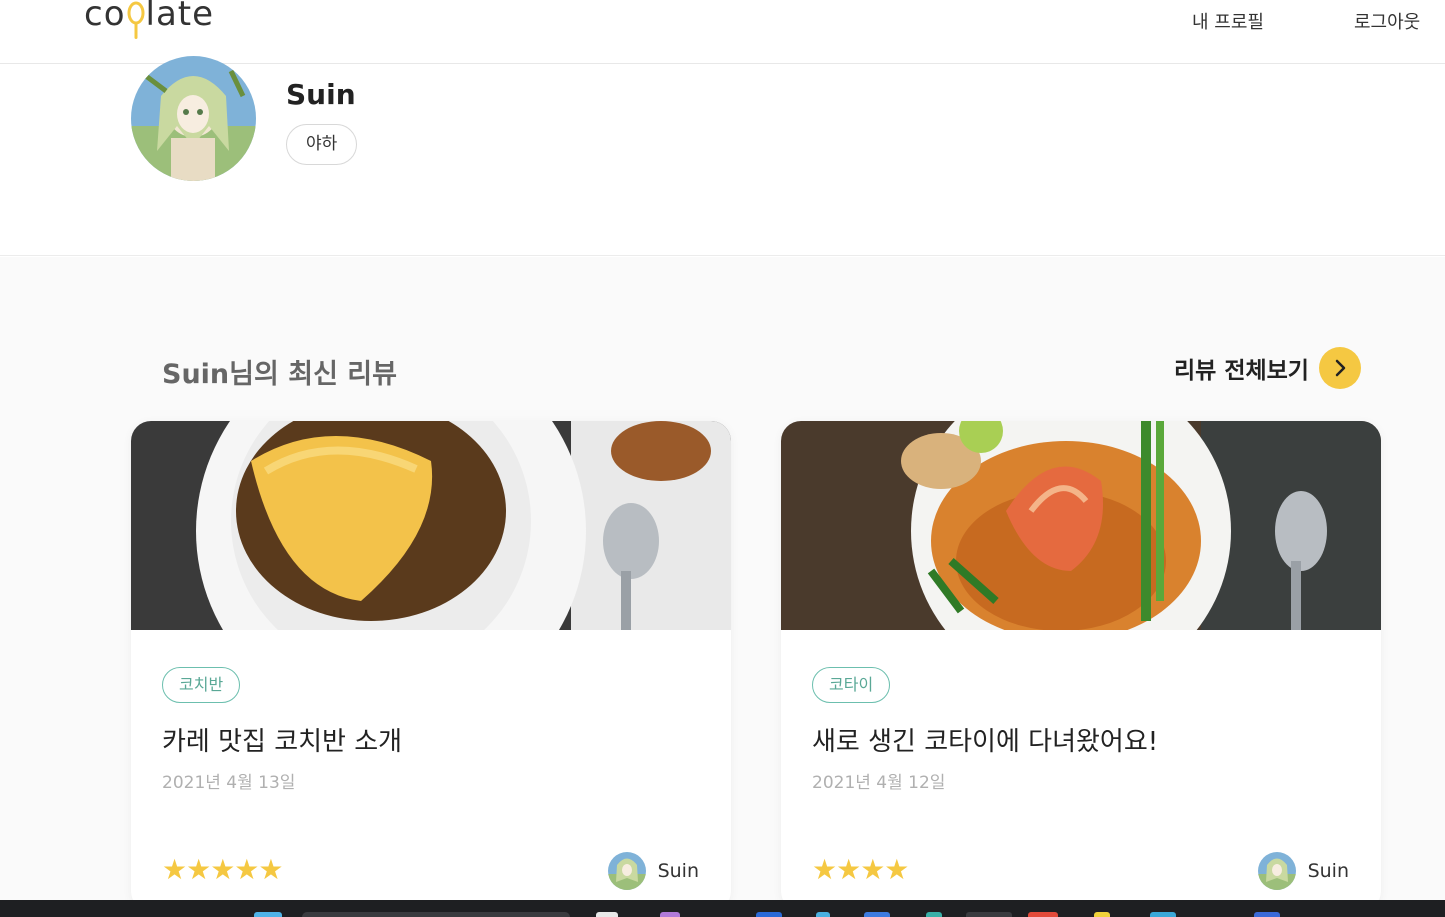 The image size is (1445, 917). What do you see at coordinates (436, 914) in the screenshot?
I see `search-bar` at bounding box center [436, 914].